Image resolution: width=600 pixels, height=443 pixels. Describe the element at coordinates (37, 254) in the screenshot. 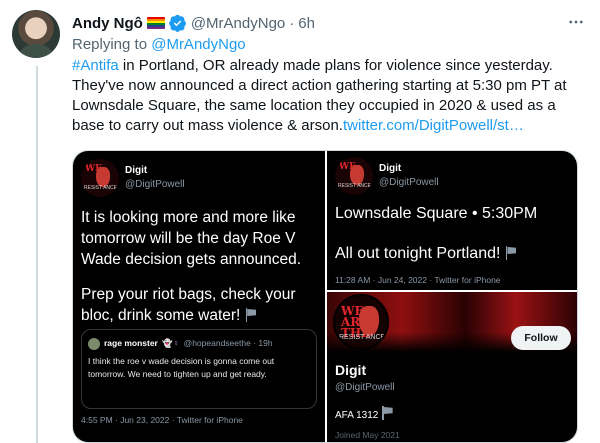

I see `thread-line` at that location.